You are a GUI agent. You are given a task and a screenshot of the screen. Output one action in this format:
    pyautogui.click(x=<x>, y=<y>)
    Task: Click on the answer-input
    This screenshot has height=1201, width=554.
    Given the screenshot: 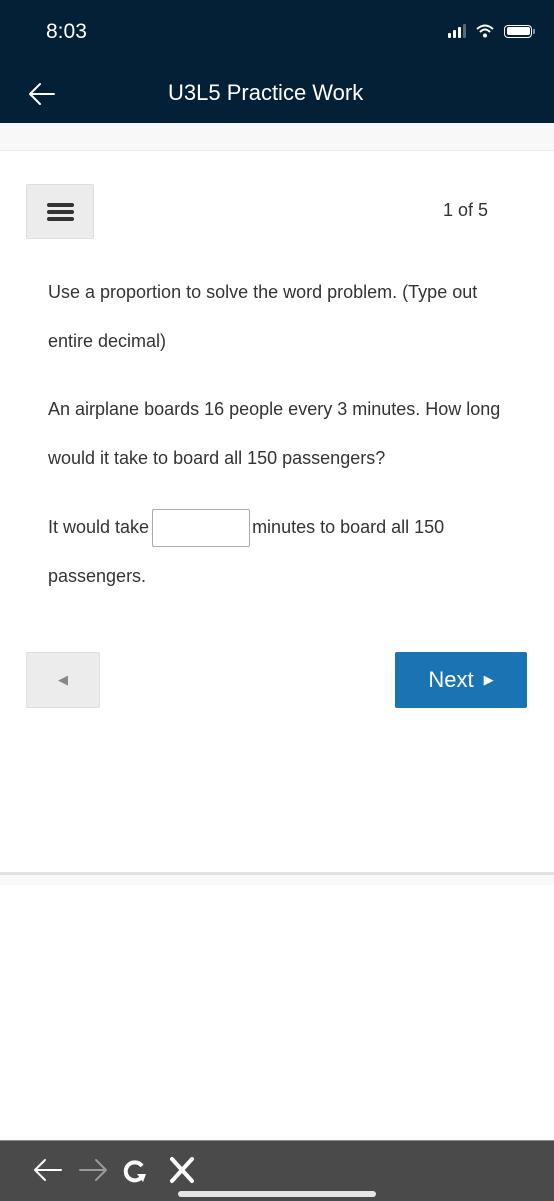 What is the action you would take?
    pyautogui.click(x=201, y=528)
    